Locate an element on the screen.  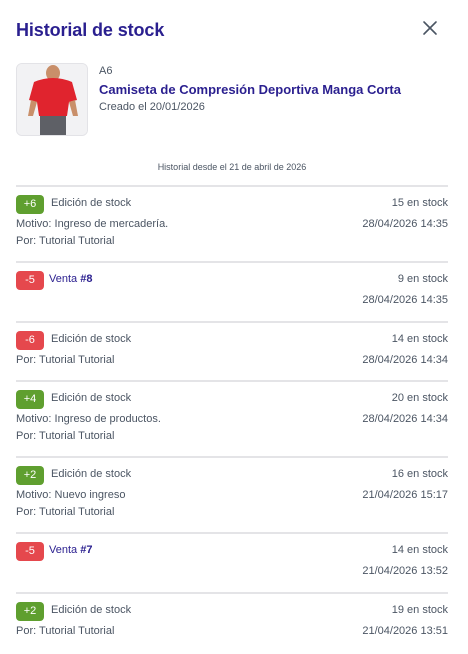
quantity-change-badge: +6 is located at coordinates (30, 204).